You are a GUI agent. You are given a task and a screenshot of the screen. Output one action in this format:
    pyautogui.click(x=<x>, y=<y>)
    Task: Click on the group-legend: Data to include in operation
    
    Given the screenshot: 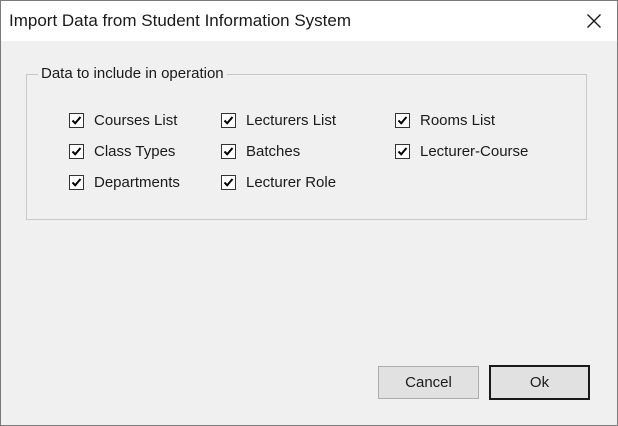 What is the action you would take?
    pyautogui.click(x=132, y=73)
    